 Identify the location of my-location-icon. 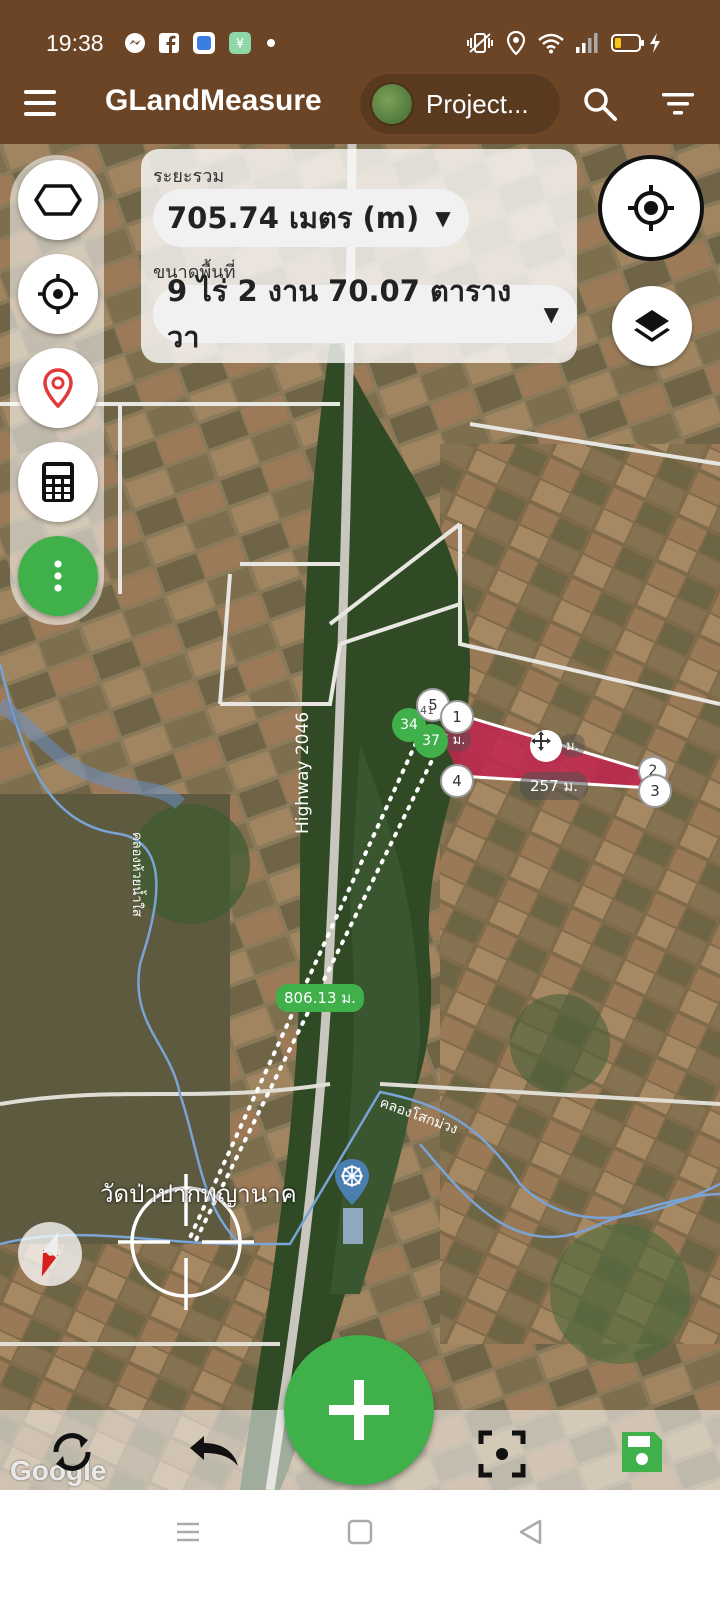
(651, 208).